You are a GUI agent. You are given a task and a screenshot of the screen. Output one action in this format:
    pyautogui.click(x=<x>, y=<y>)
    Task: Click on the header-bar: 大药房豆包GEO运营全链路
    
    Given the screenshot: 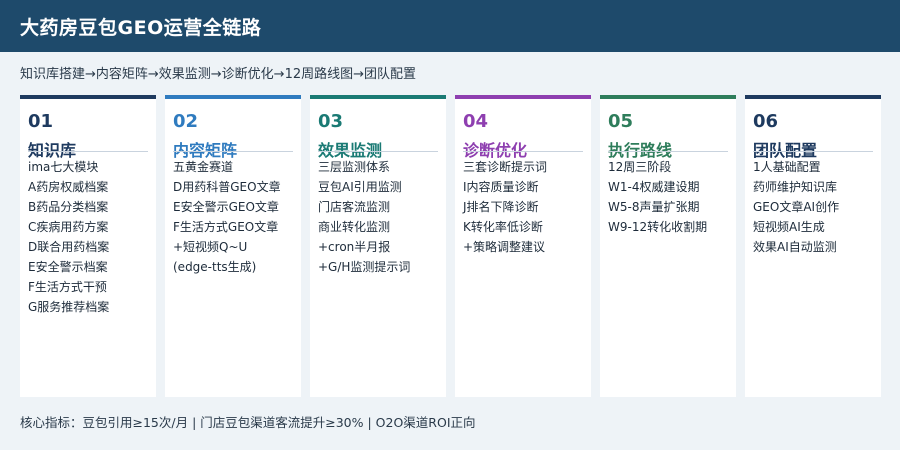 What is the action you would take?
    pyautogui.click(x=450, y=26)
    